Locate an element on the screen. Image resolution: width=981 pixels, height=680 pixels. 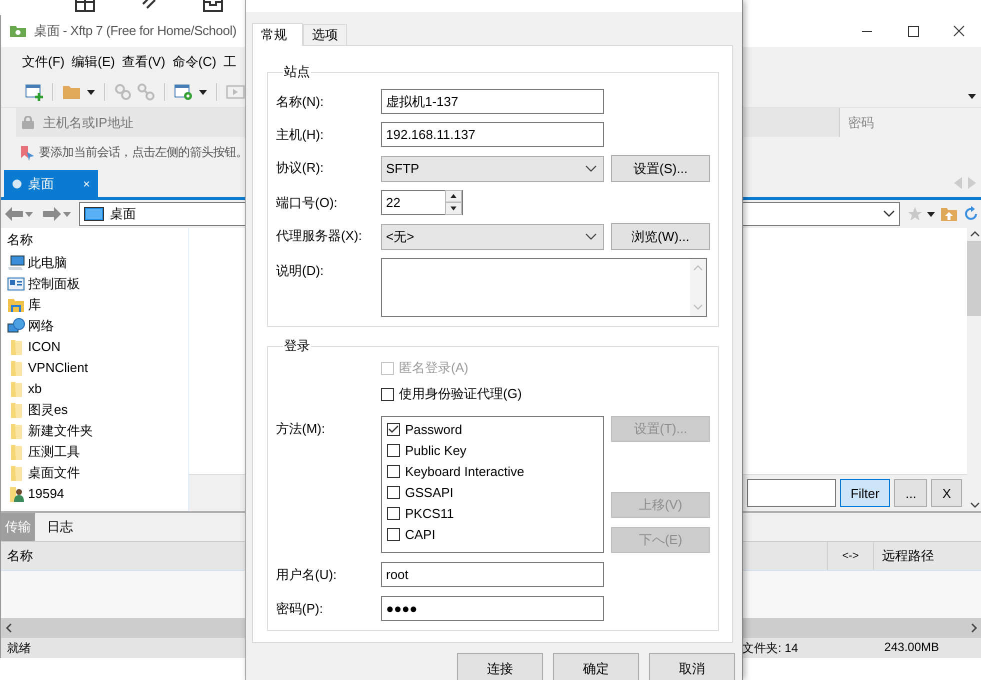
scroll-left-icon is located at coordinates (9, 628).